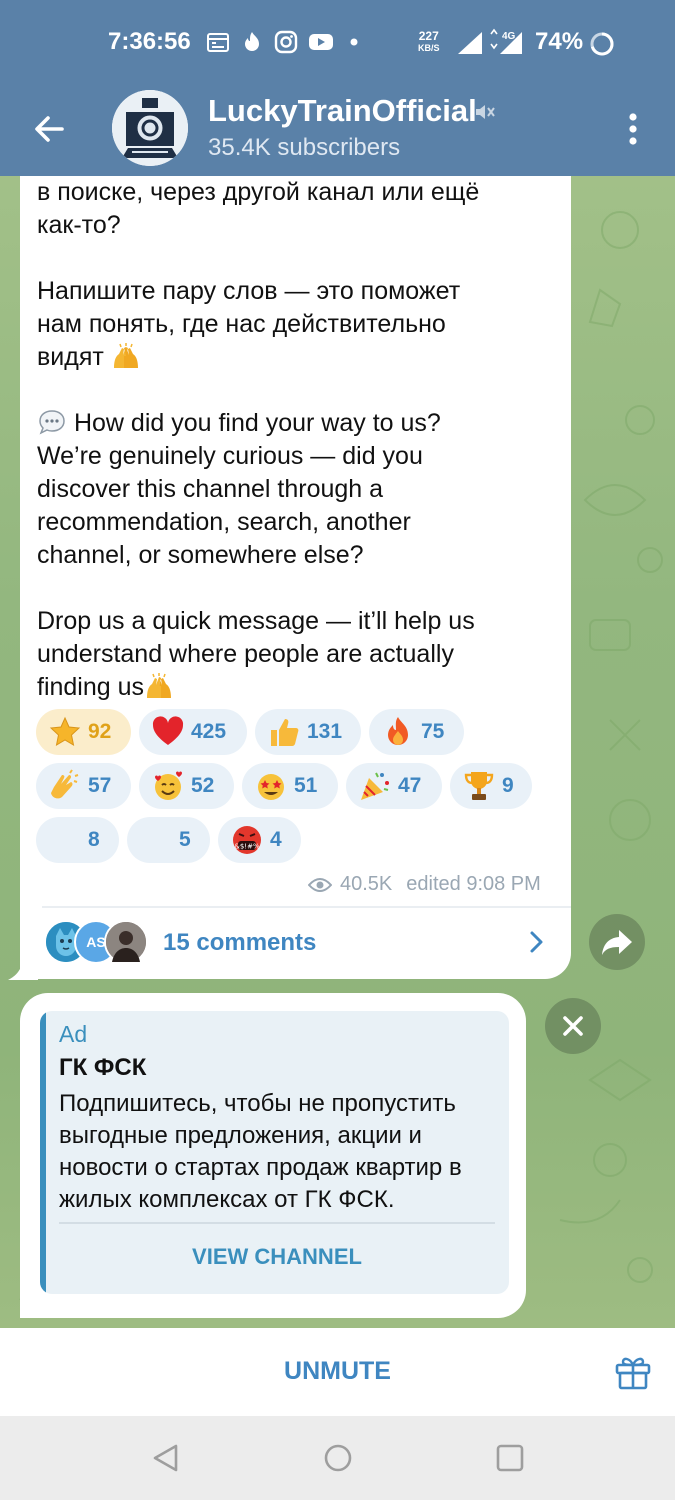 This screenshot has width=675, height=1500. What do you see at coordinates (185, 839) in the screenshot?
I see `reaction-count: 5` at bounding box center [185, 839].